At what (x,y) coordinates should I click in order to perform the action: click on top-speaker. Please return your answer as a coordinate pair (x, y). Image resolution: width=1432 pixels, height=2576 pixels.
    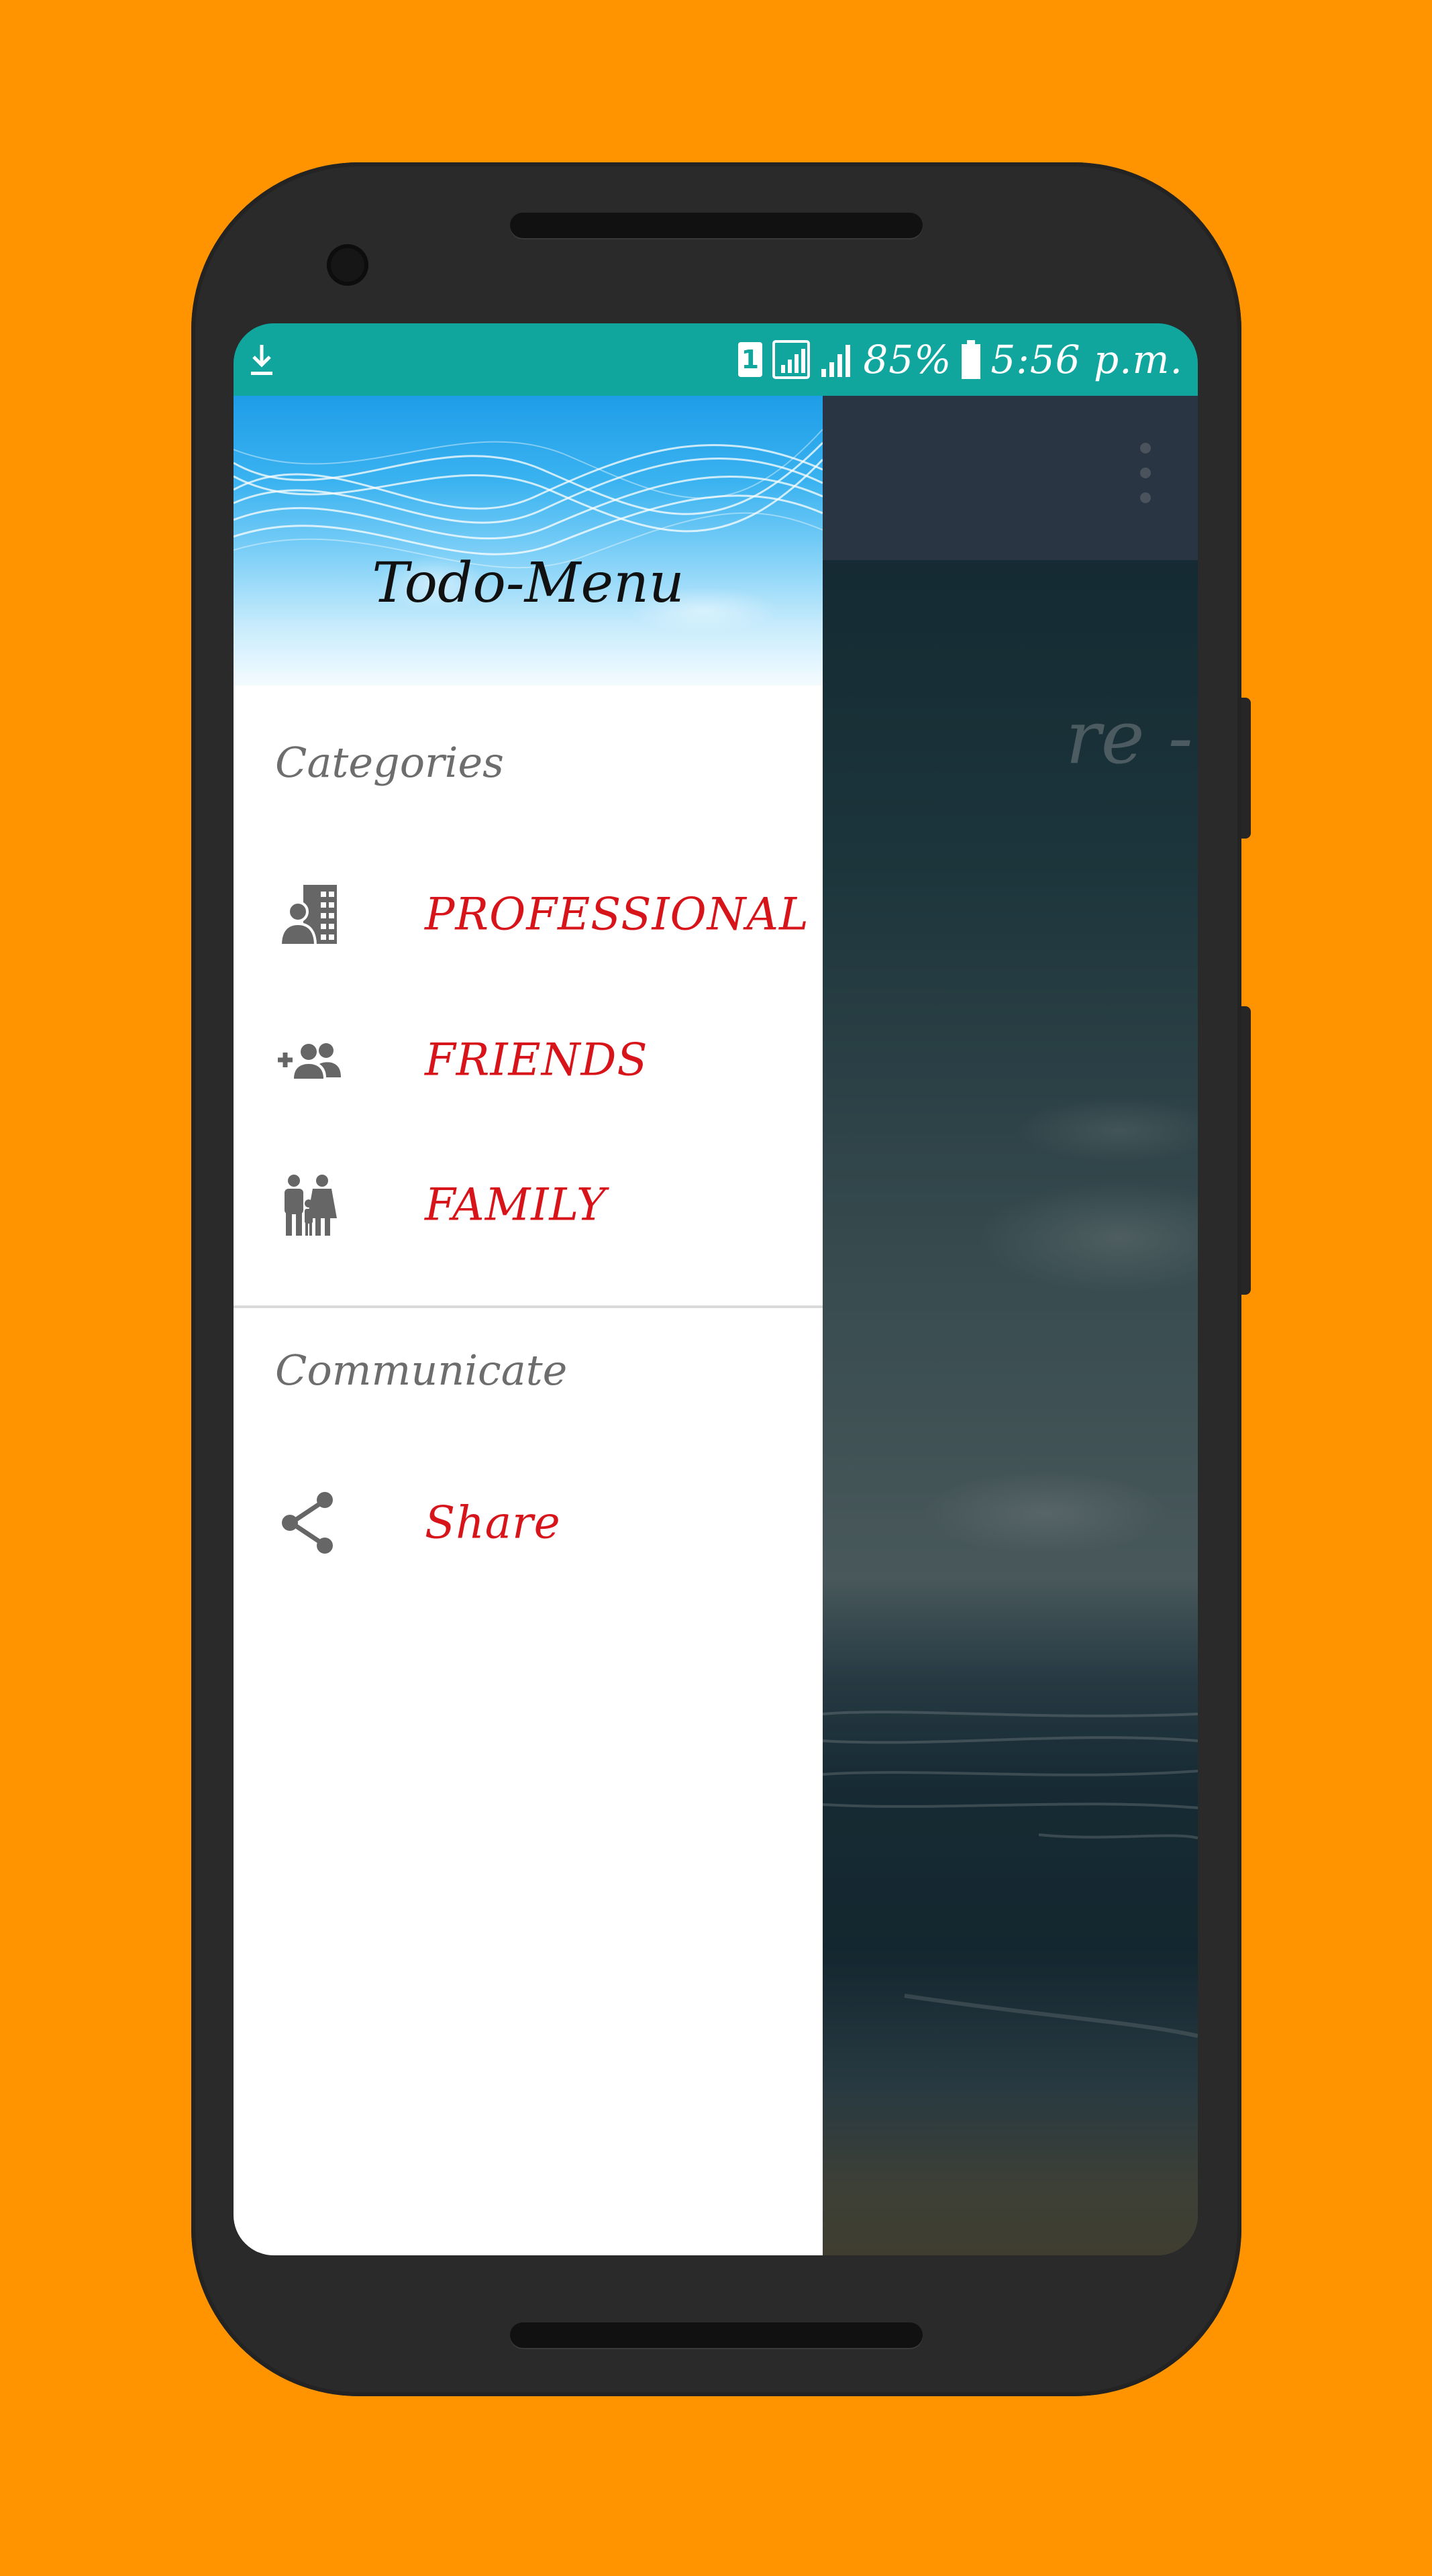
    Looking at the image, I should click on (716, 225).